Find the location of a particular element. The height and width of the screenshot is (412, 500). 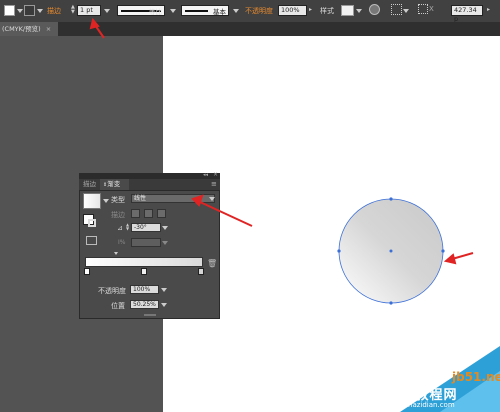

red-arrow-type is located at coordinates (226, 214).